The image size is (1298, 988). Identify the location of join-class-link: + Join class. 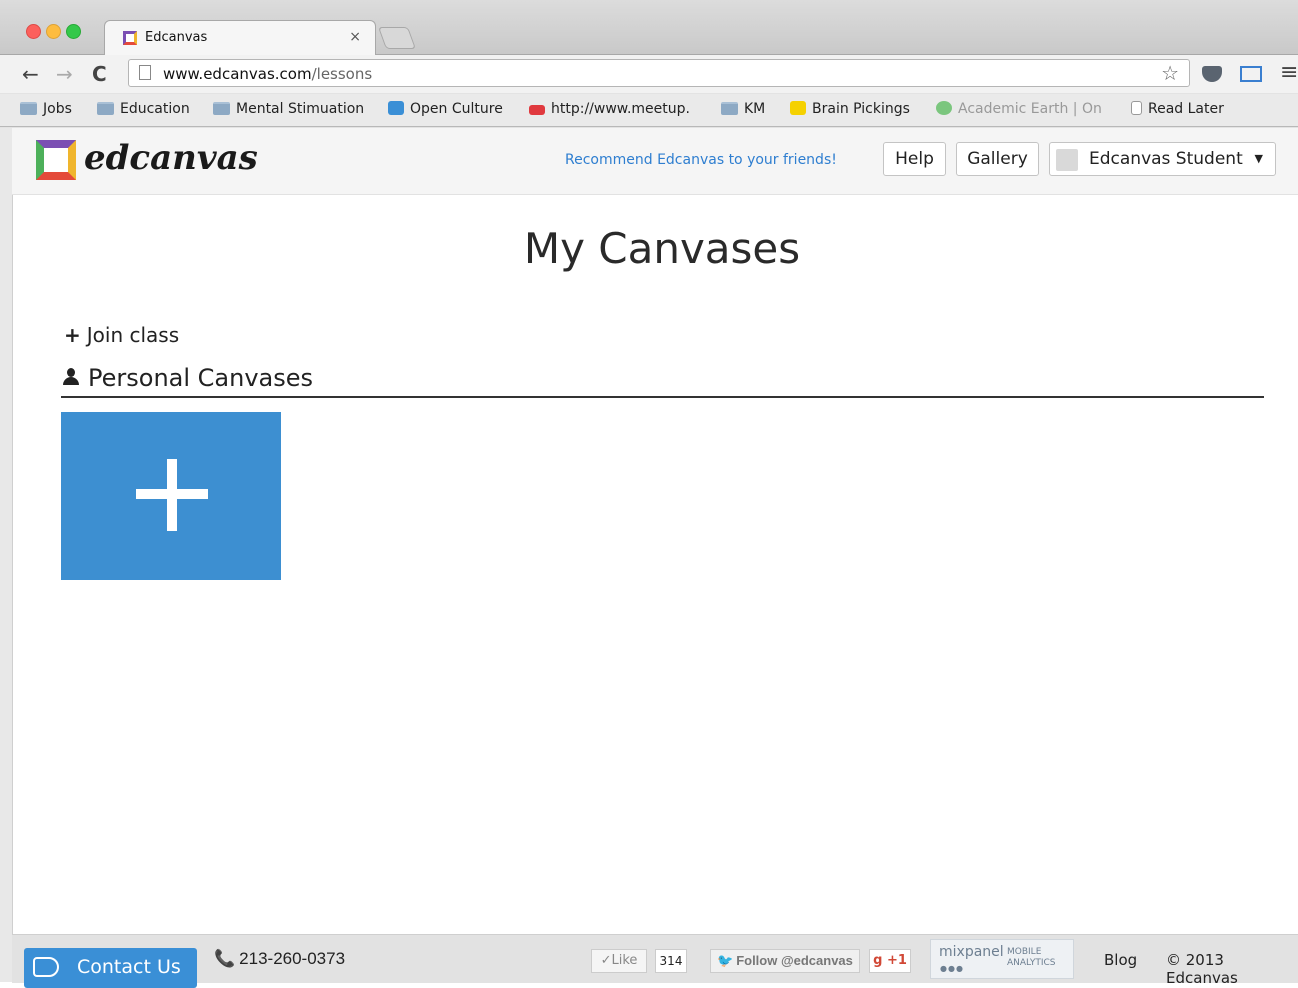
(121, 335).